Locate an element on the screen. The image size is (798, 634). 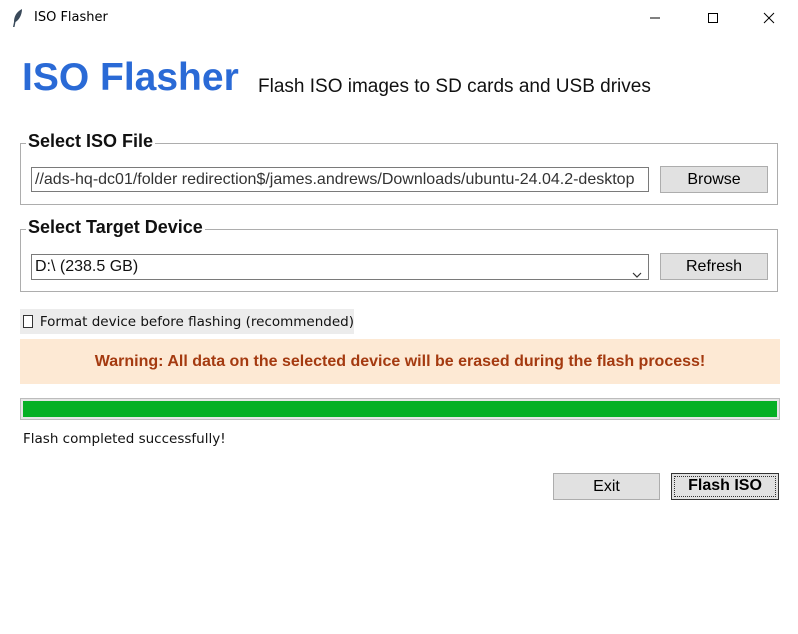
device-dropdown: D:\ (238.5 GB) is located at coordinates (340, 267).